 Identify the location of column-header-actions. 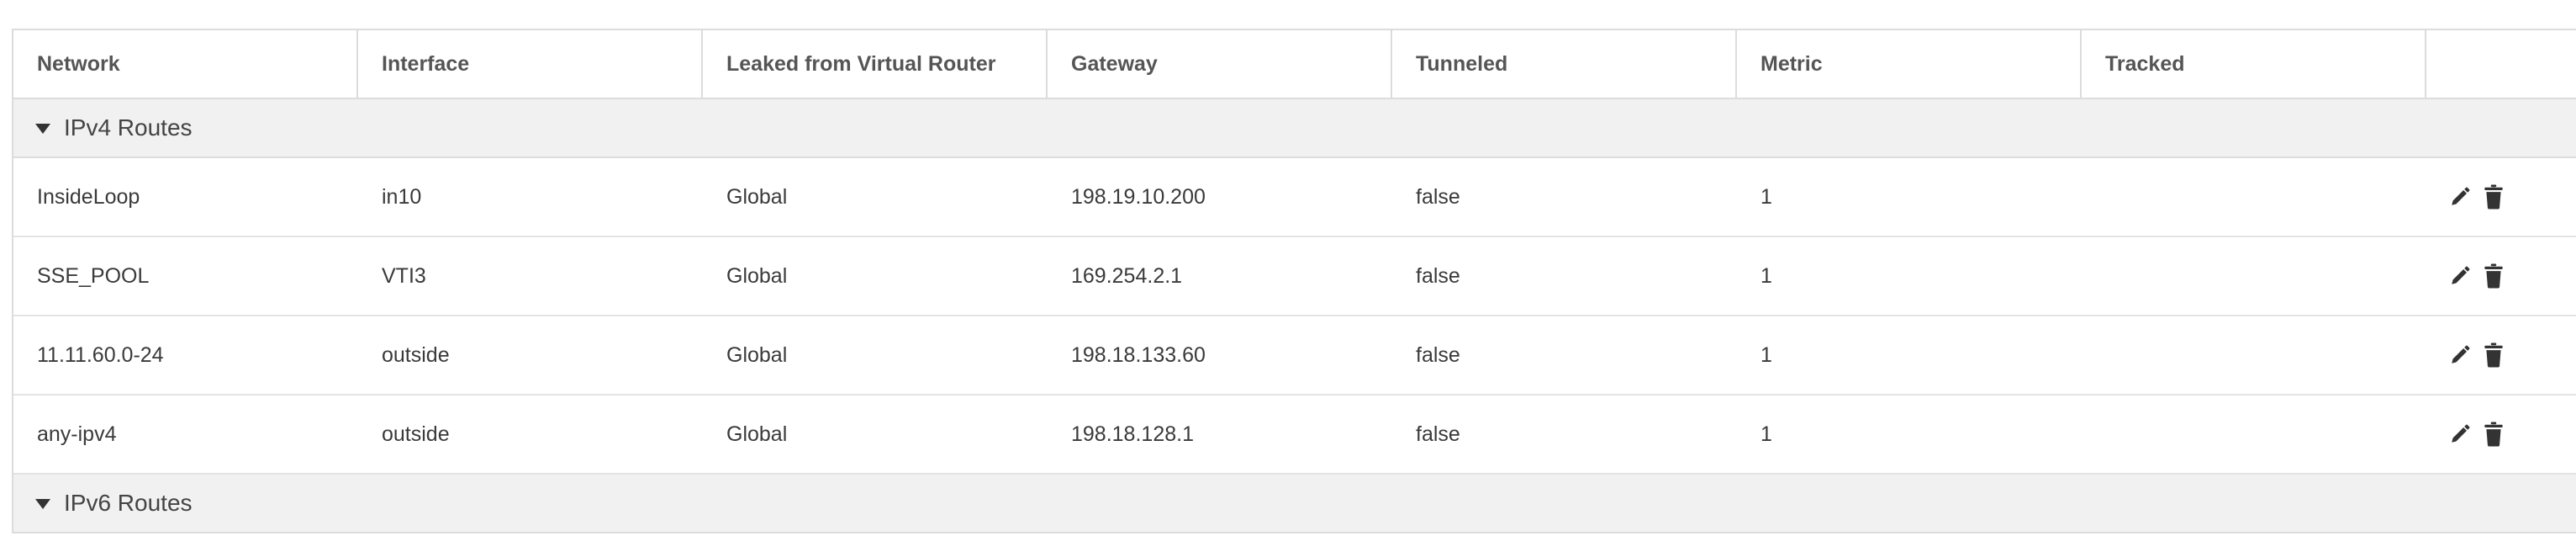
(2501, 64).